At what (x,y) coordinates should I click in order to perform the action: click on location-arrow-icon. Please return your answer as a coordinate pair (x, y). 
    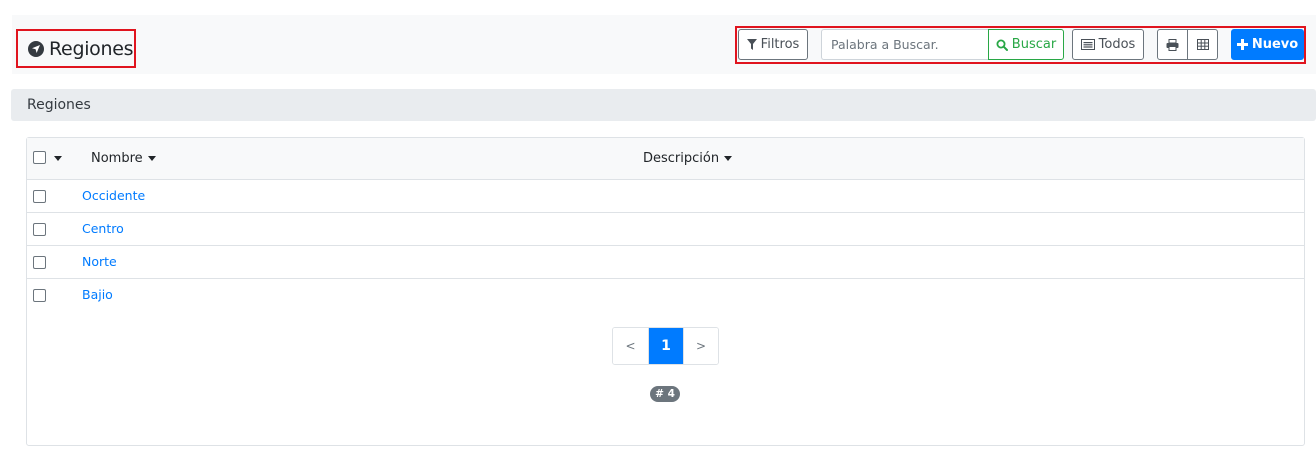
    Looking at the image, I should click on (36, 48).